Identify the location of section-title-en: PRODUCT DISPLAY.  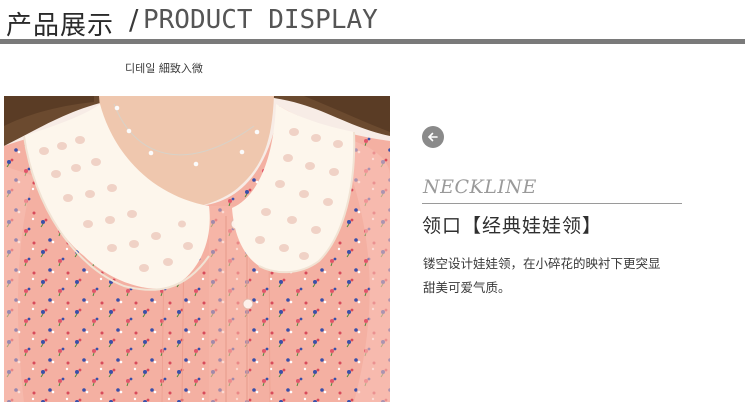
(260, 20).